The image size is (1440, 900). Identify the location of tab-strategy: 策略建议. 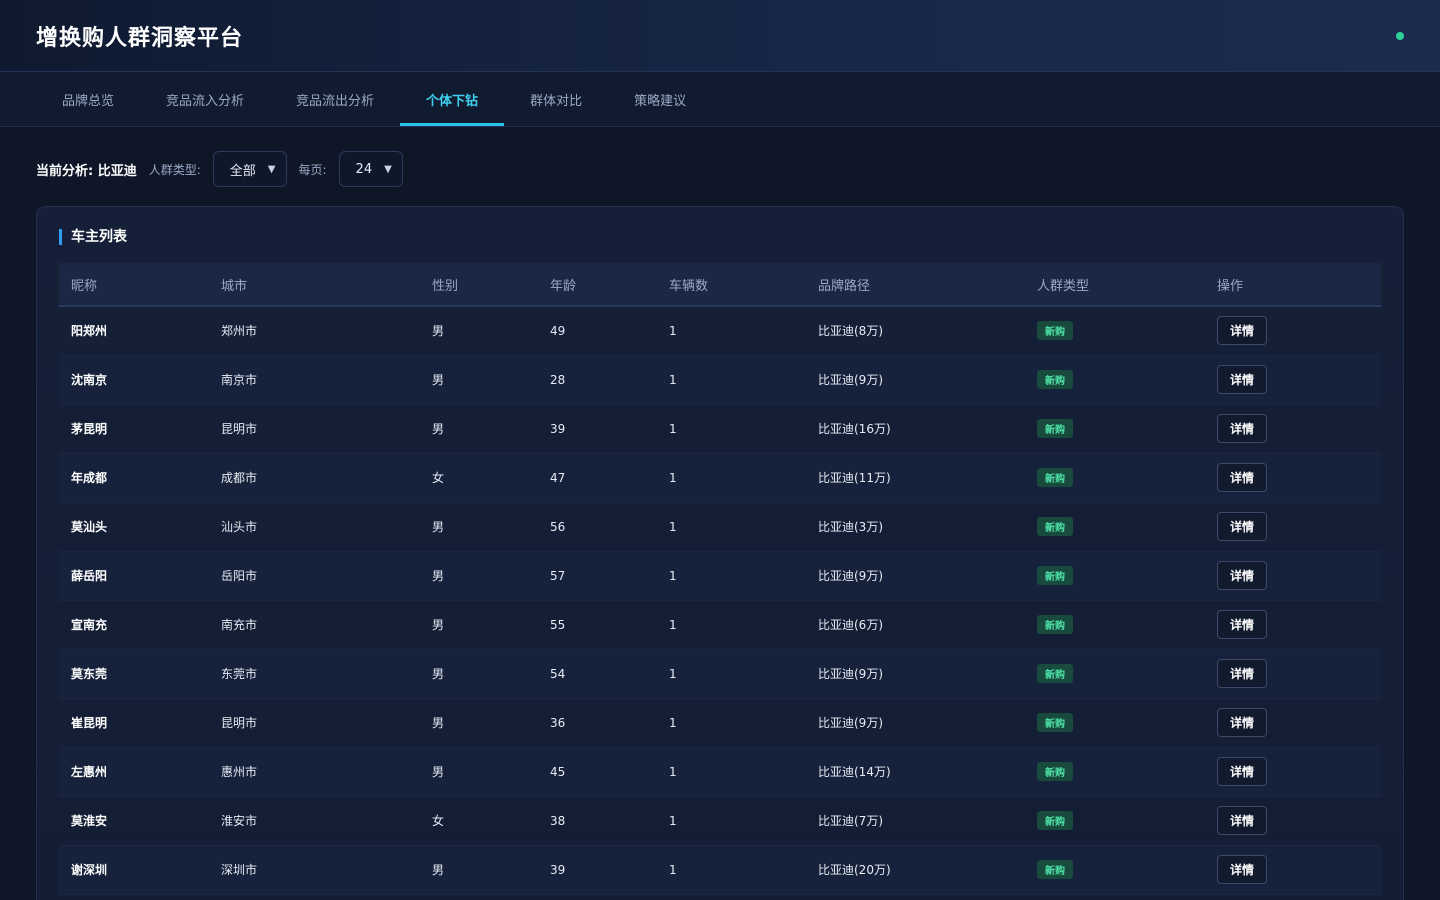
(660, 99).